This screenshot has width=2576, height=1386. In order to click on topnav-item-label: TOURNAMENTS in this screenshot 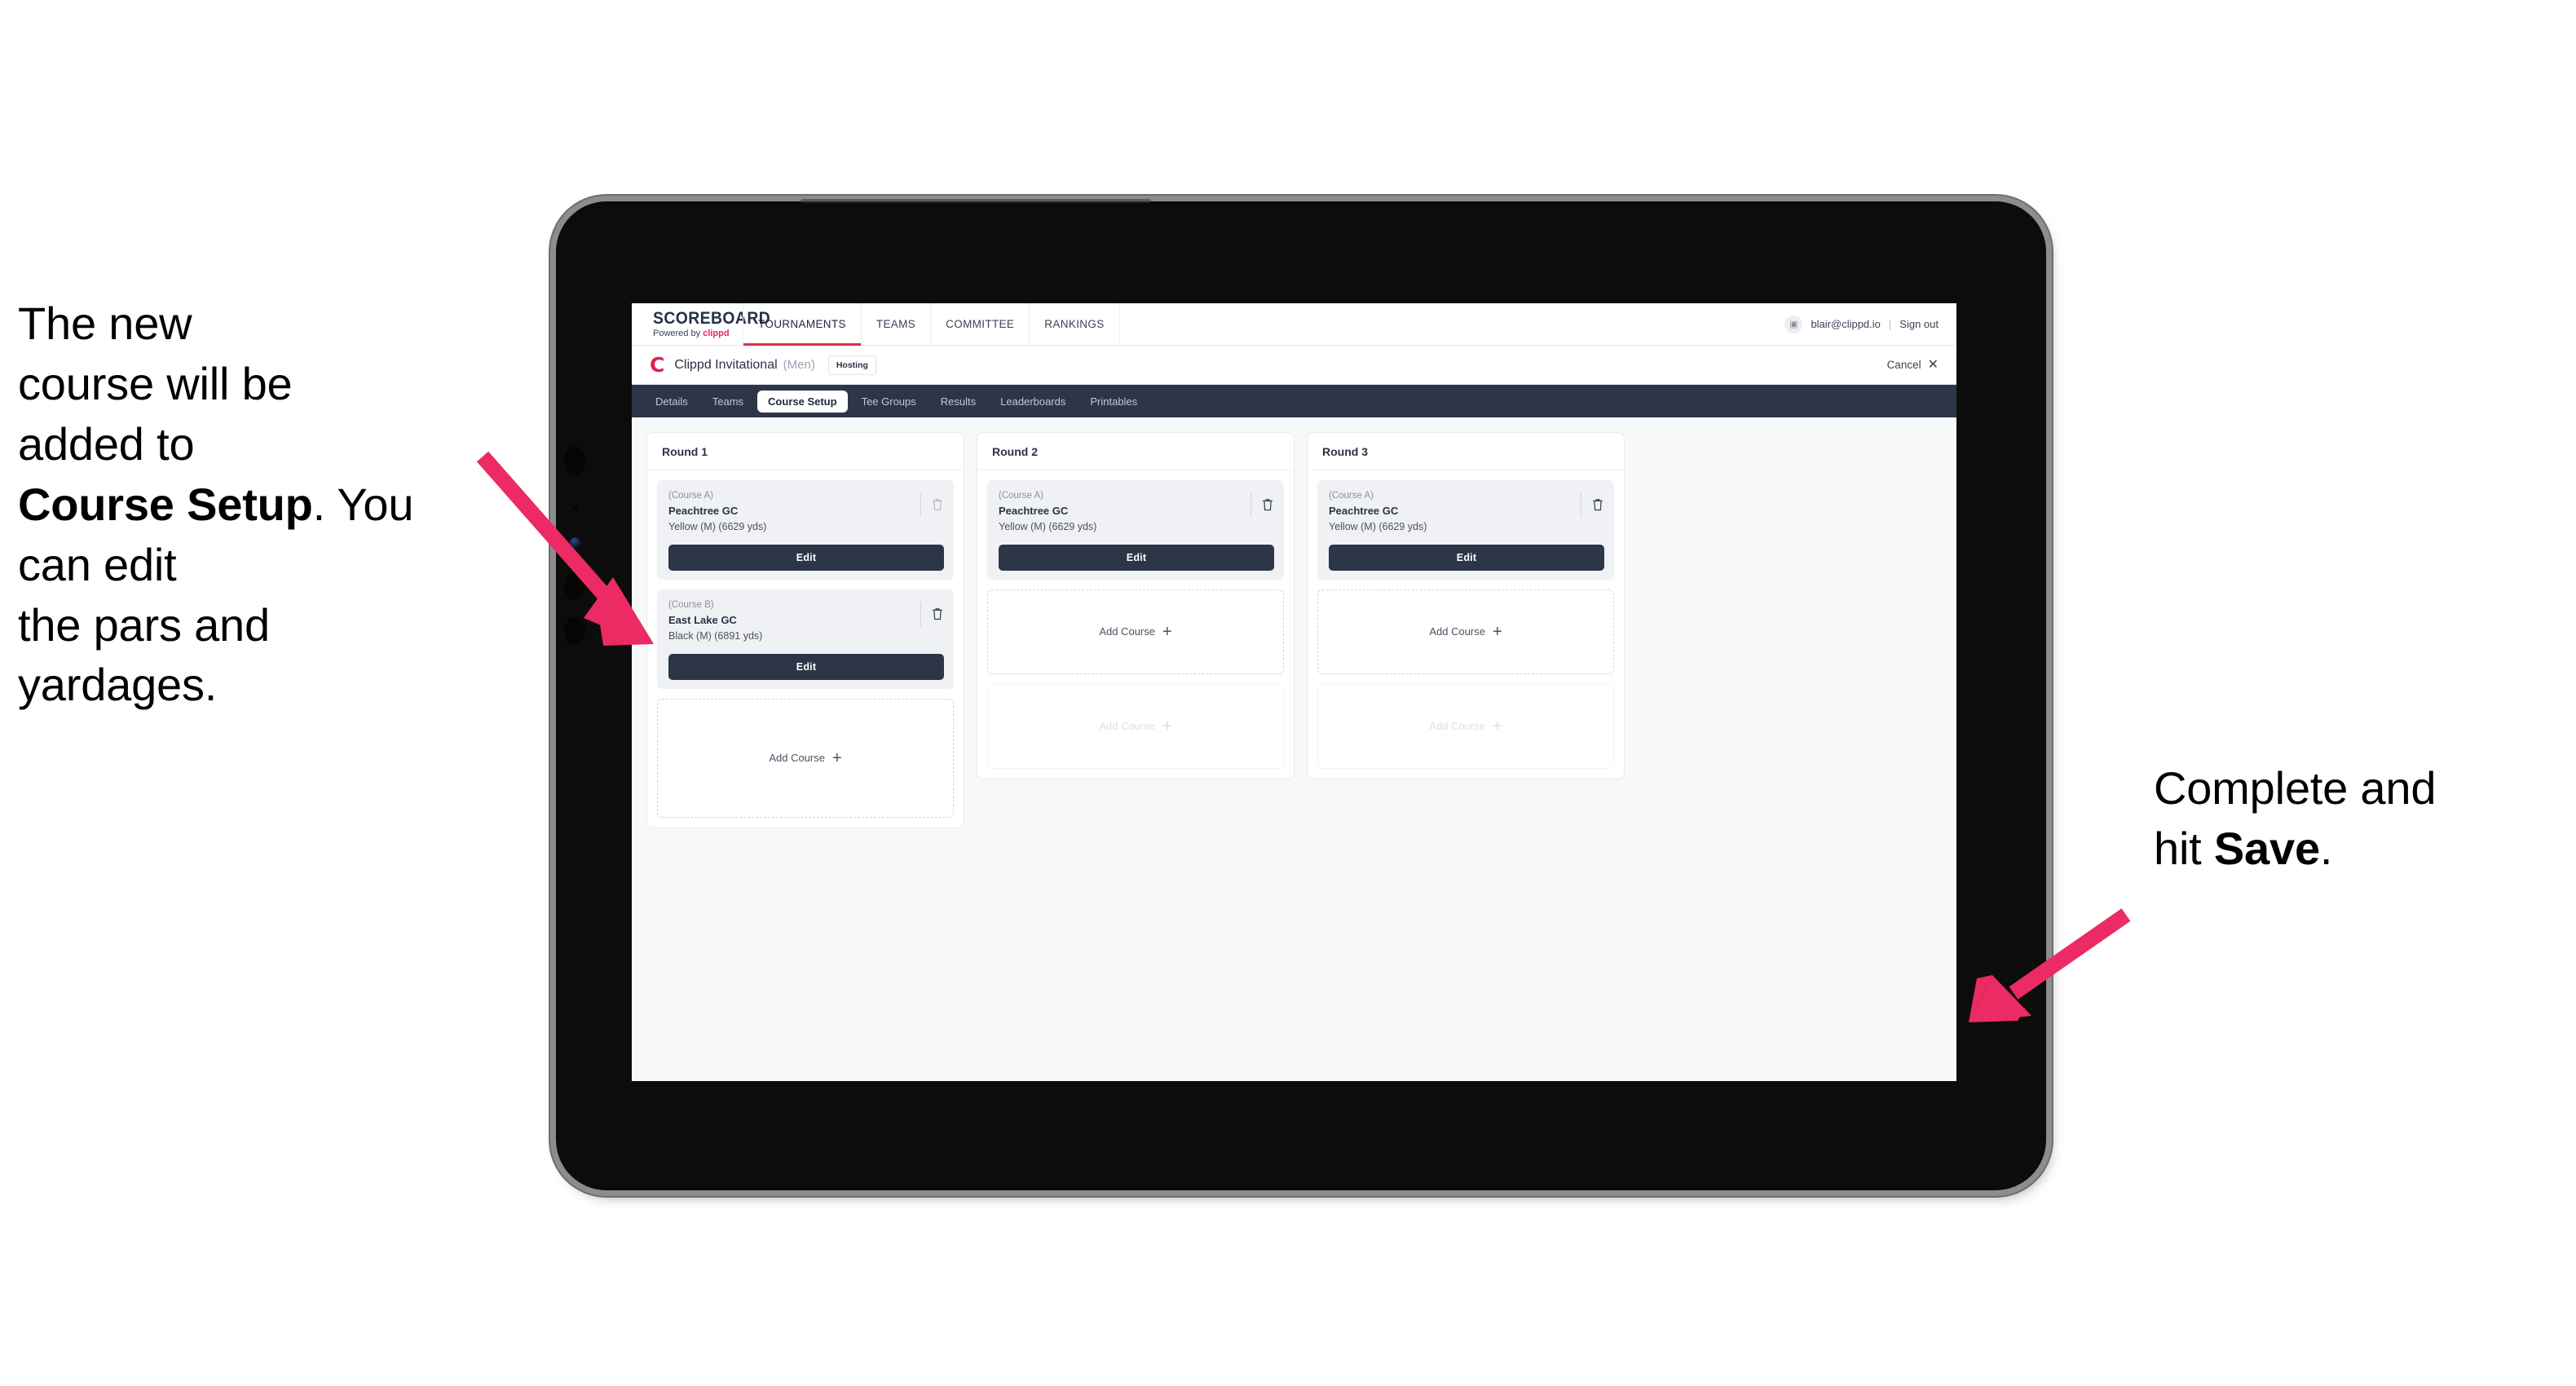, I will do `click(802, 324)`.